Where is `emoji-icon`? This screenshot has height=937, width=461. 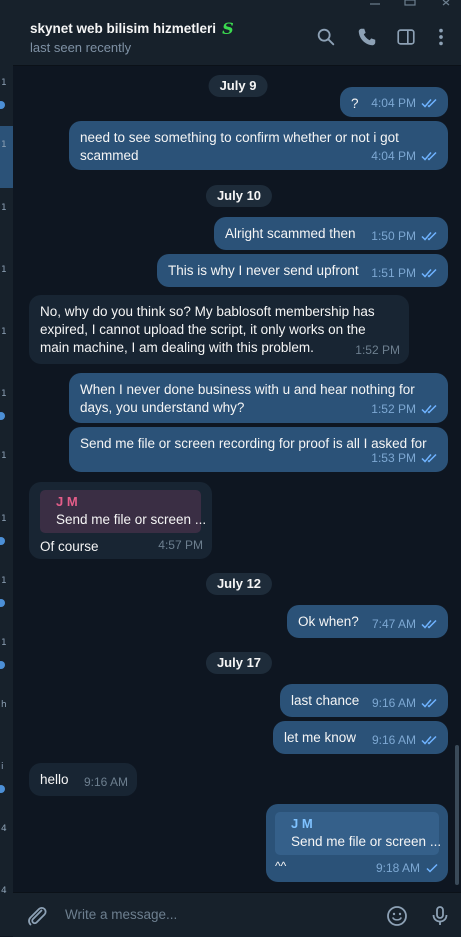 emoji-icon is located at coordinates (397, 916).